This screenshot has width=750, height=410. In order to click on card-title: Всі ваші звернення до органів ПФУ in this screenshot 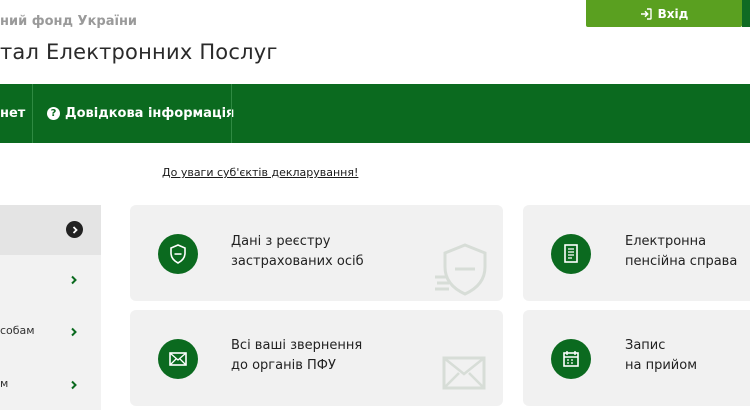, I will do `click(296, 356)`.